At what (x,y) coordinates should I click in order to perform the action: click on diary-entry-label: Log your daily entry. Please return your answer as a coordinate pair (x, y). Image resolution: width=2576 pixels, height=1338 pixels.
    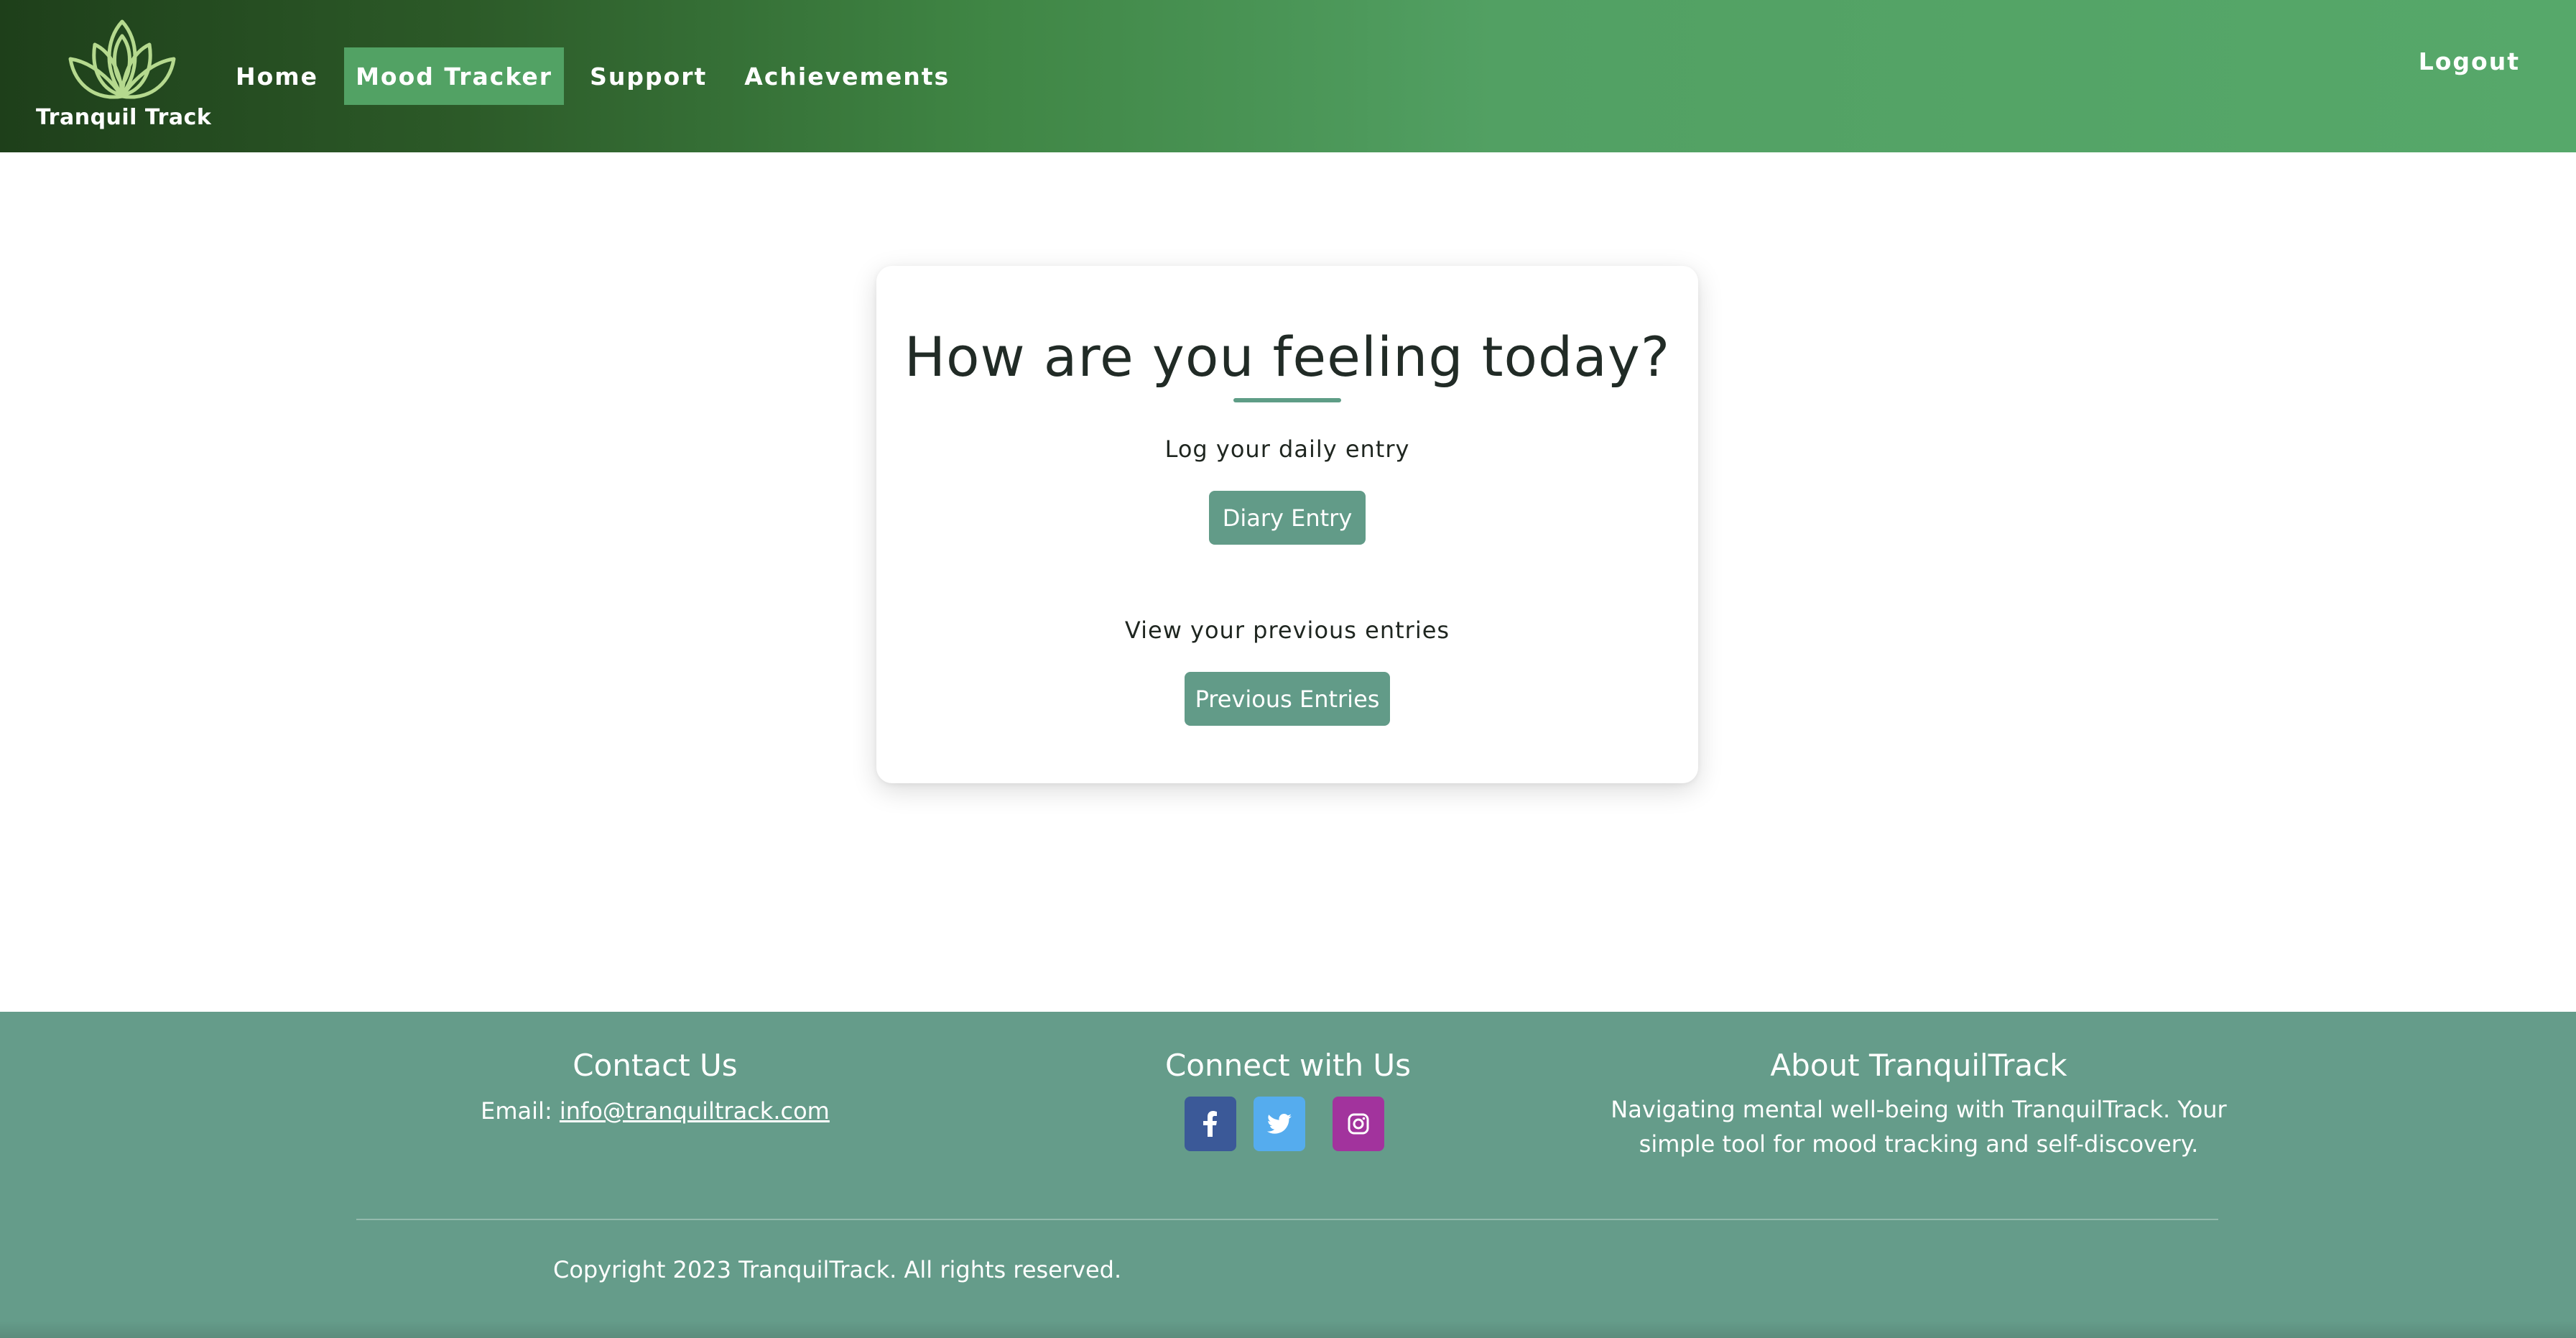
    Looking at the image, I should click on (1287, 449).